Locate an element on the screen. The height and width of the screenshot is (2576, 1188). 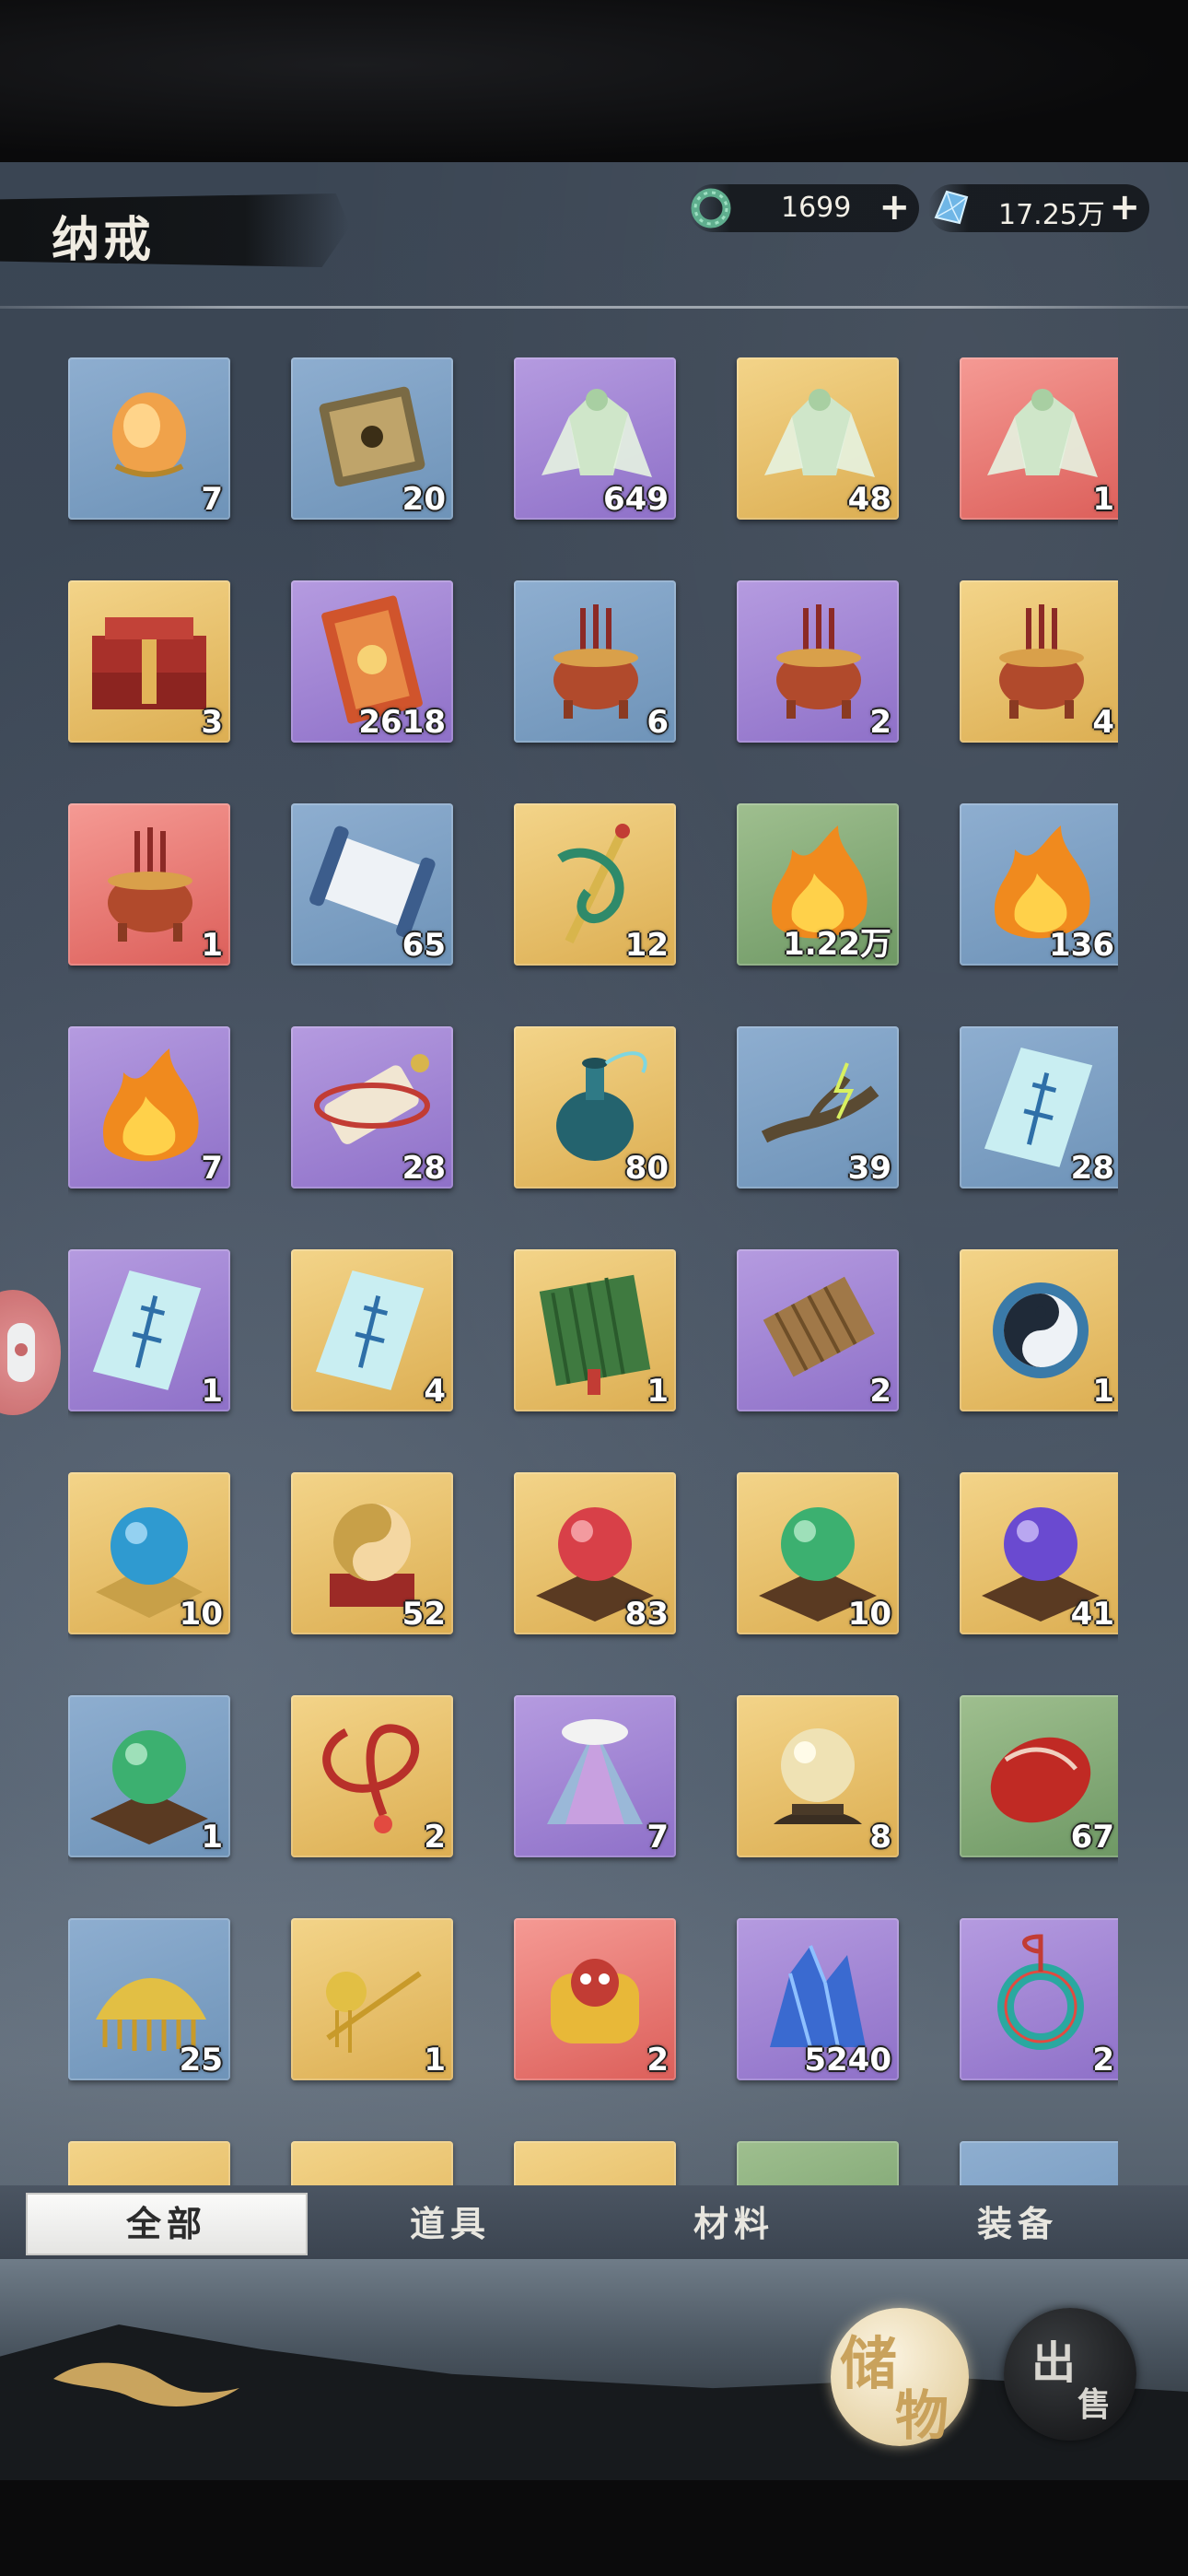
item-slot: 67 is located at coordinates (1039, 1776).